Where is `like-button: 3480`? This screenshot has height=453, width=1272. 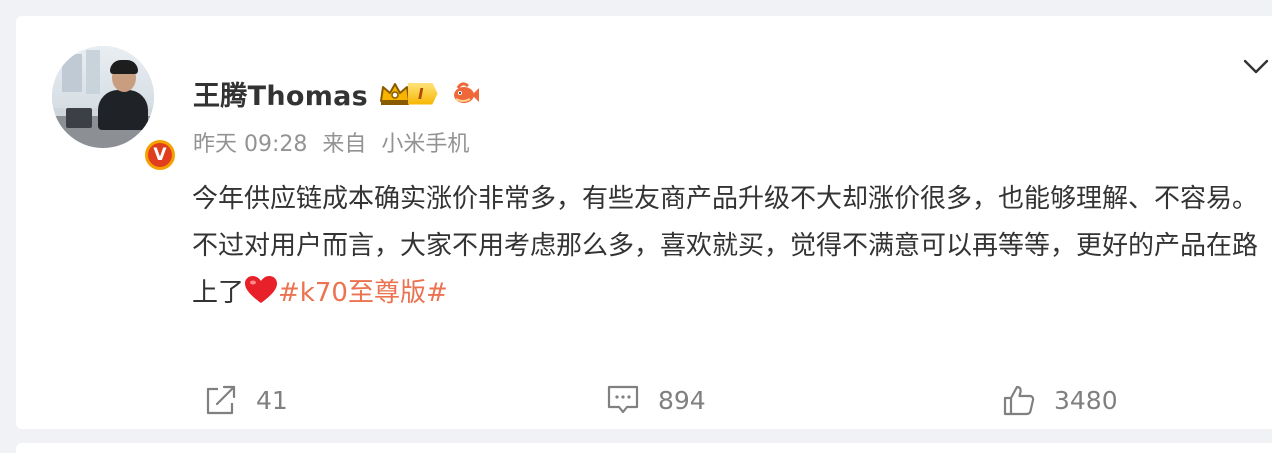
like-button: 3480 is located at coordinates (1060, 400).